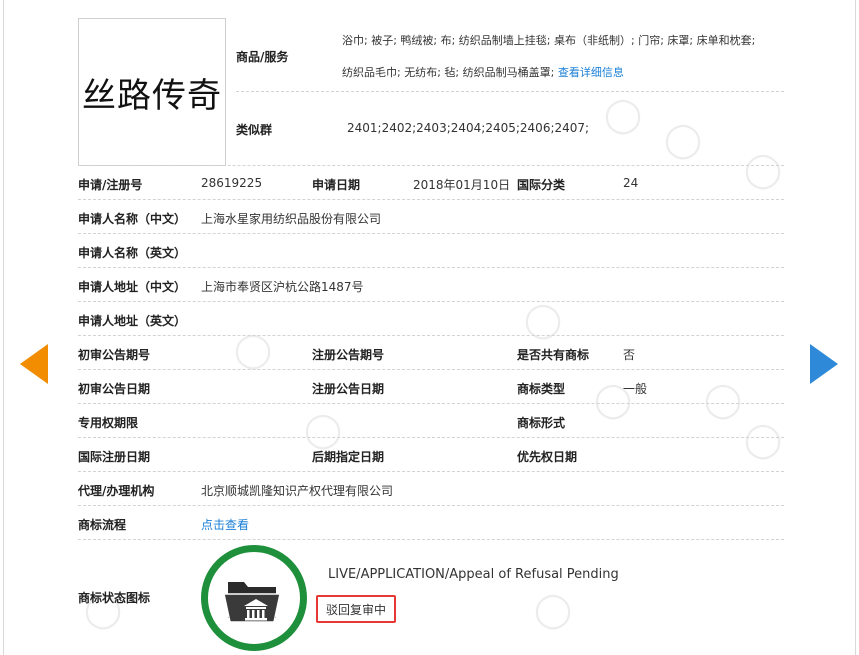  What do you see at coordinates (541, 185) in the screenshot?
I see `intl-class-label: 国际分类` at bounding box center [541, 185].